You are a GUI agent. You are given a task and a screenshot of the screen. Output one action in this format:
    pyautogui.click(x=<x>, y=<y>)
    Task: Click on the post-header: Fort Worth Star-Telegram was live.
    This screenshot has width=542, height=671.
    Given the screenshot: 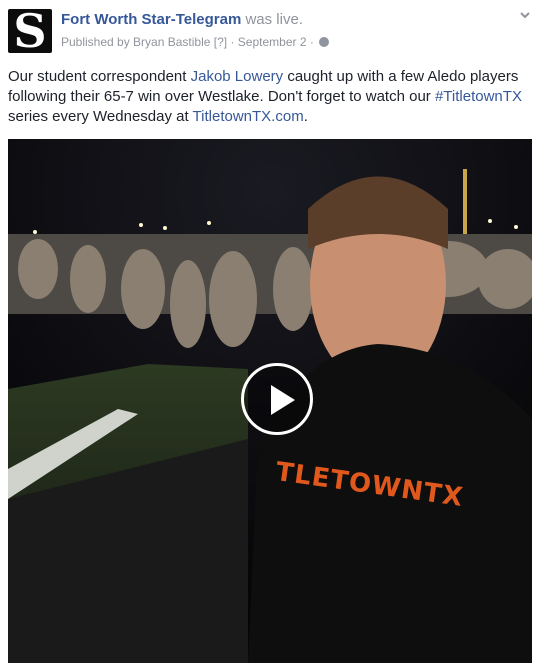 What is the action you would take?
    pyautogui.click(x=182, y=19)
    